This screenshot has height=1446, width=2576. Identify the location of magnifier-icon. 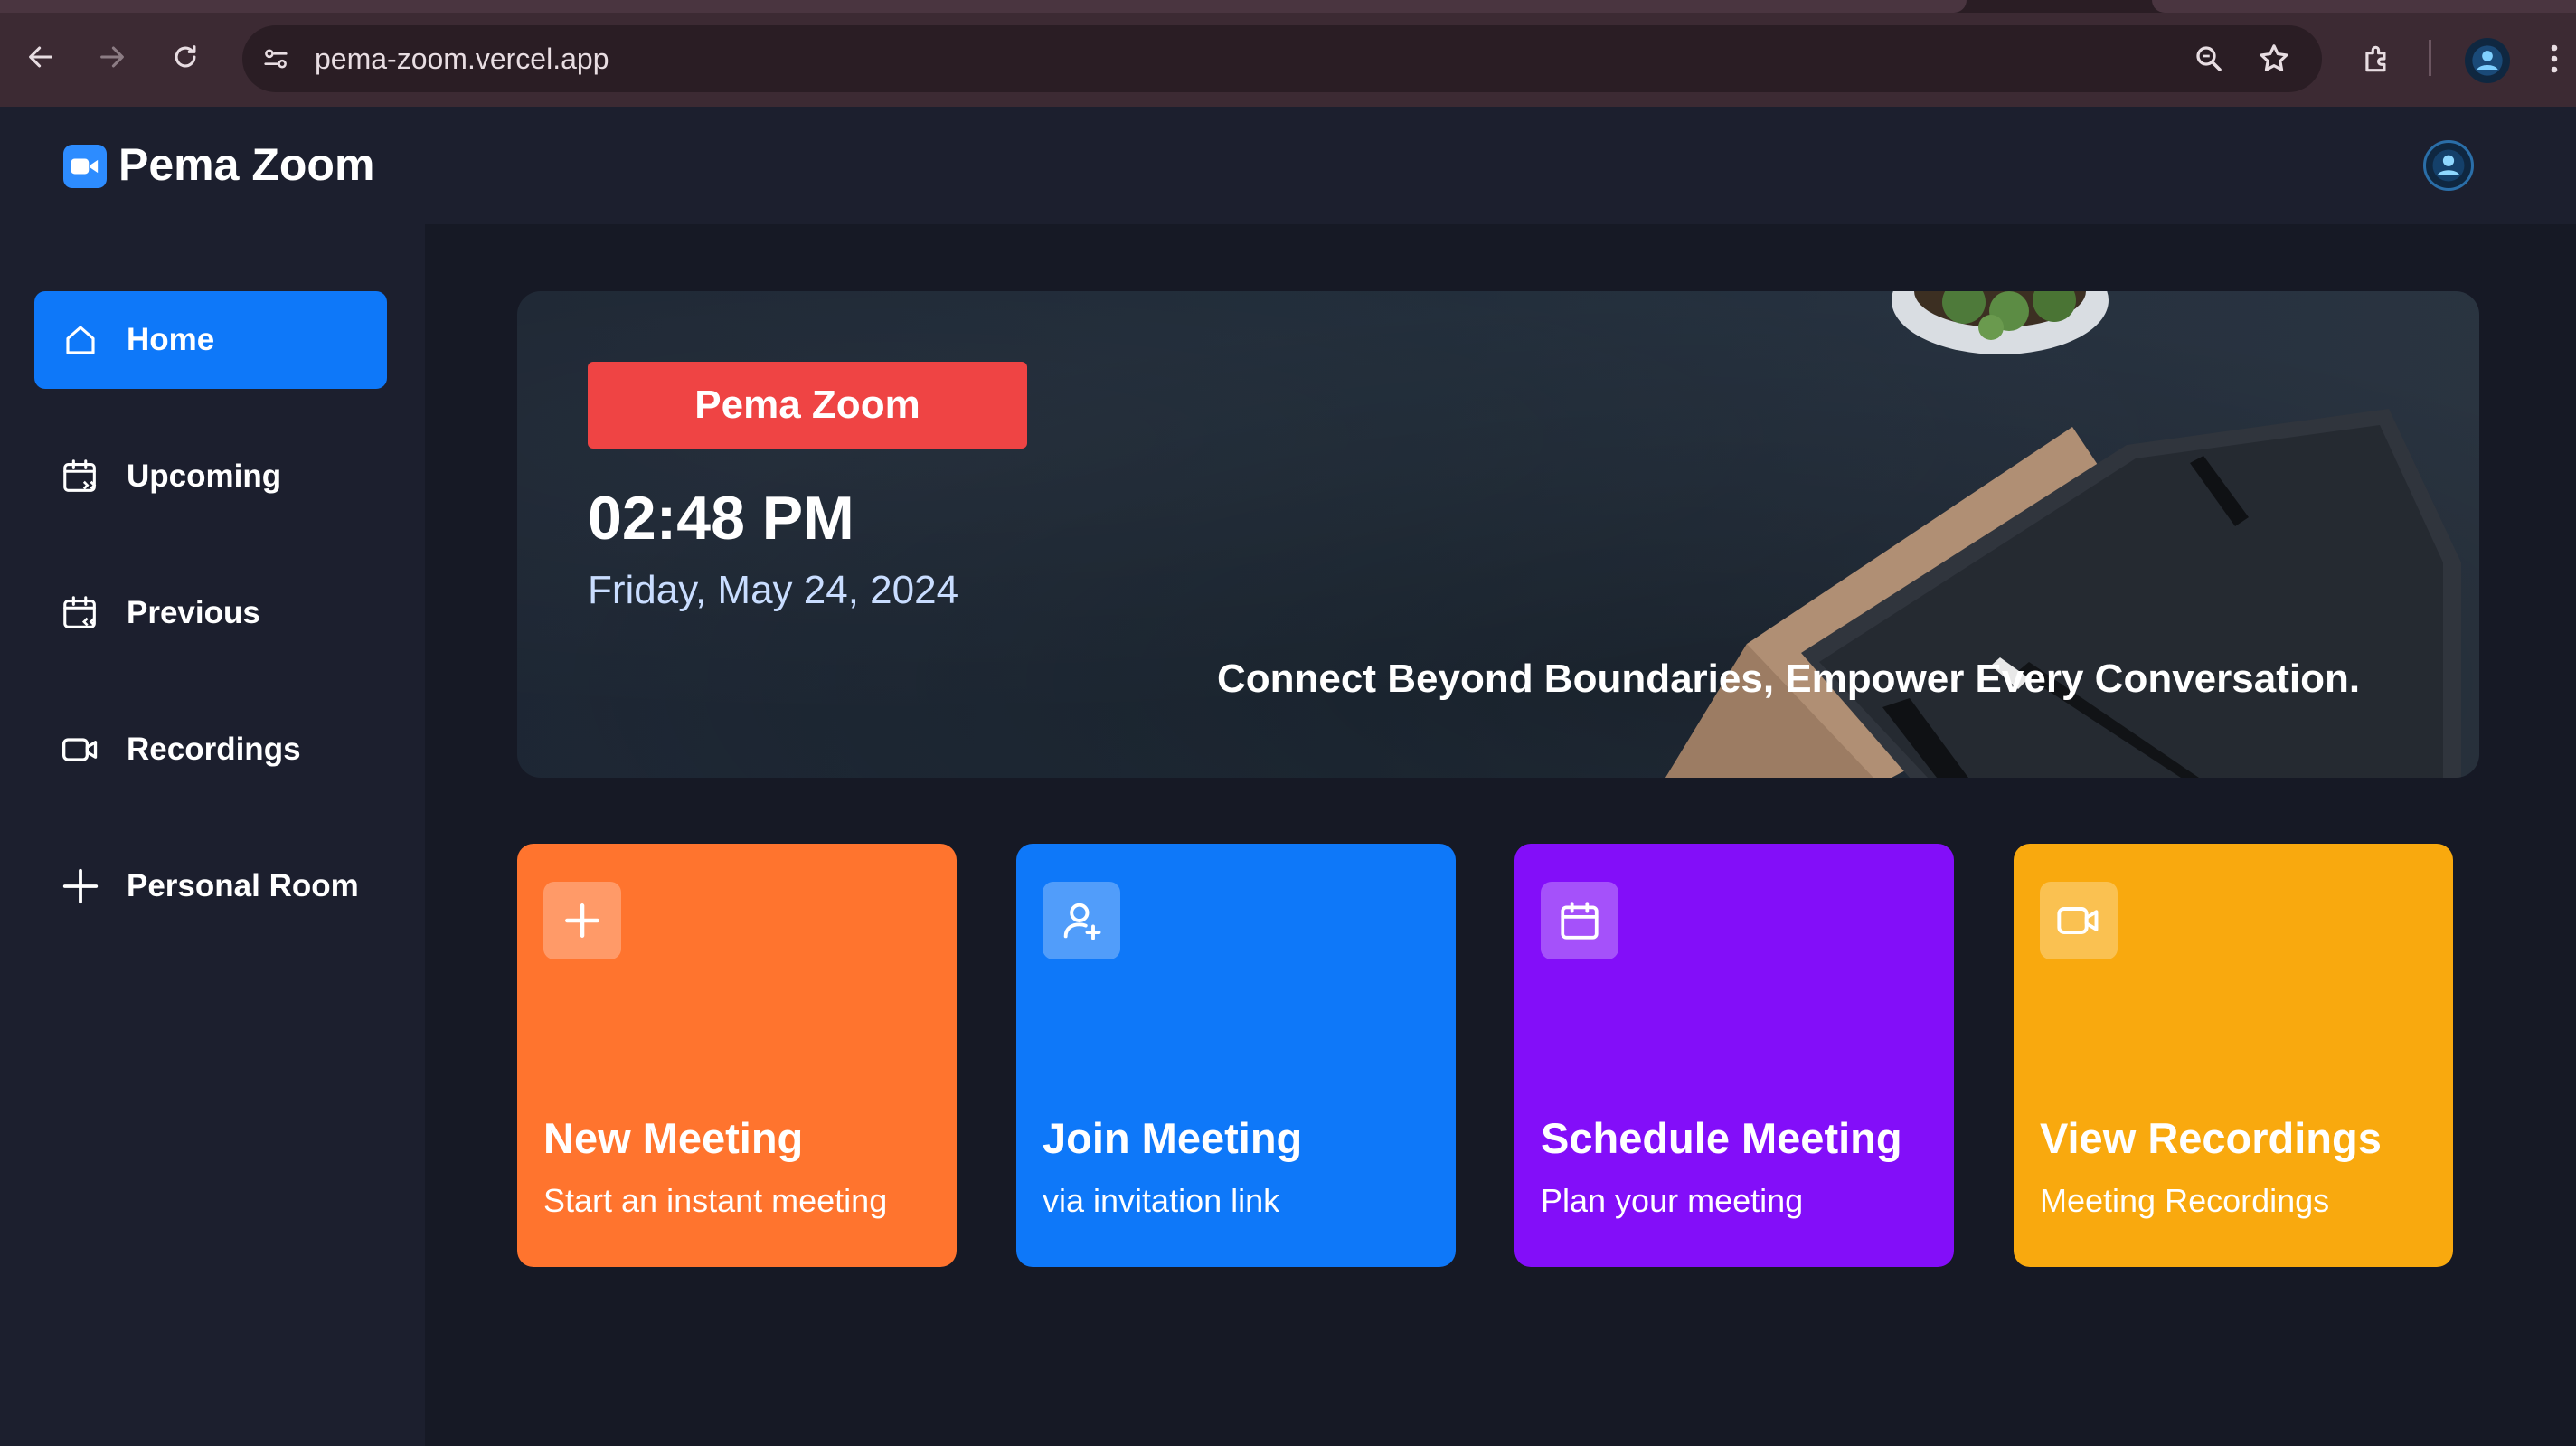
(2209, 58).